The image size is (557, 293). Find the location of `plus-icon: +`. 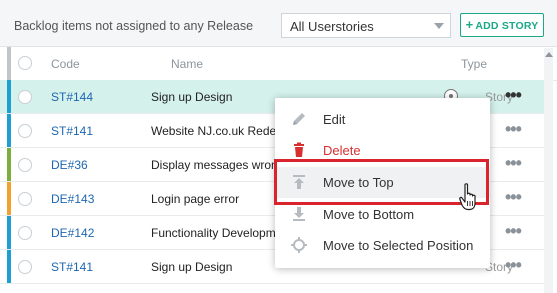

plus-icon: + is located at coordinates (469, 24).